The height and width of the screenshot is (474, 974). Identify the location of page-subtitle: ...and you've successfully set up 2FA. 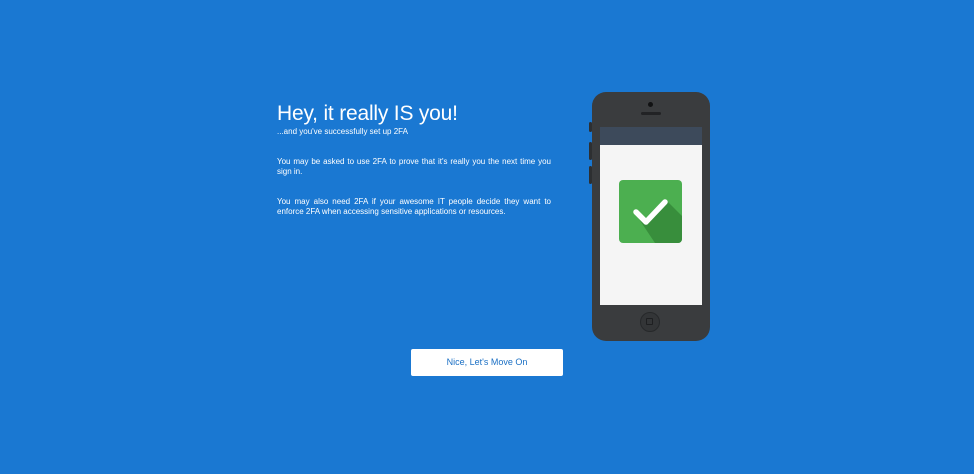
(342, 131).